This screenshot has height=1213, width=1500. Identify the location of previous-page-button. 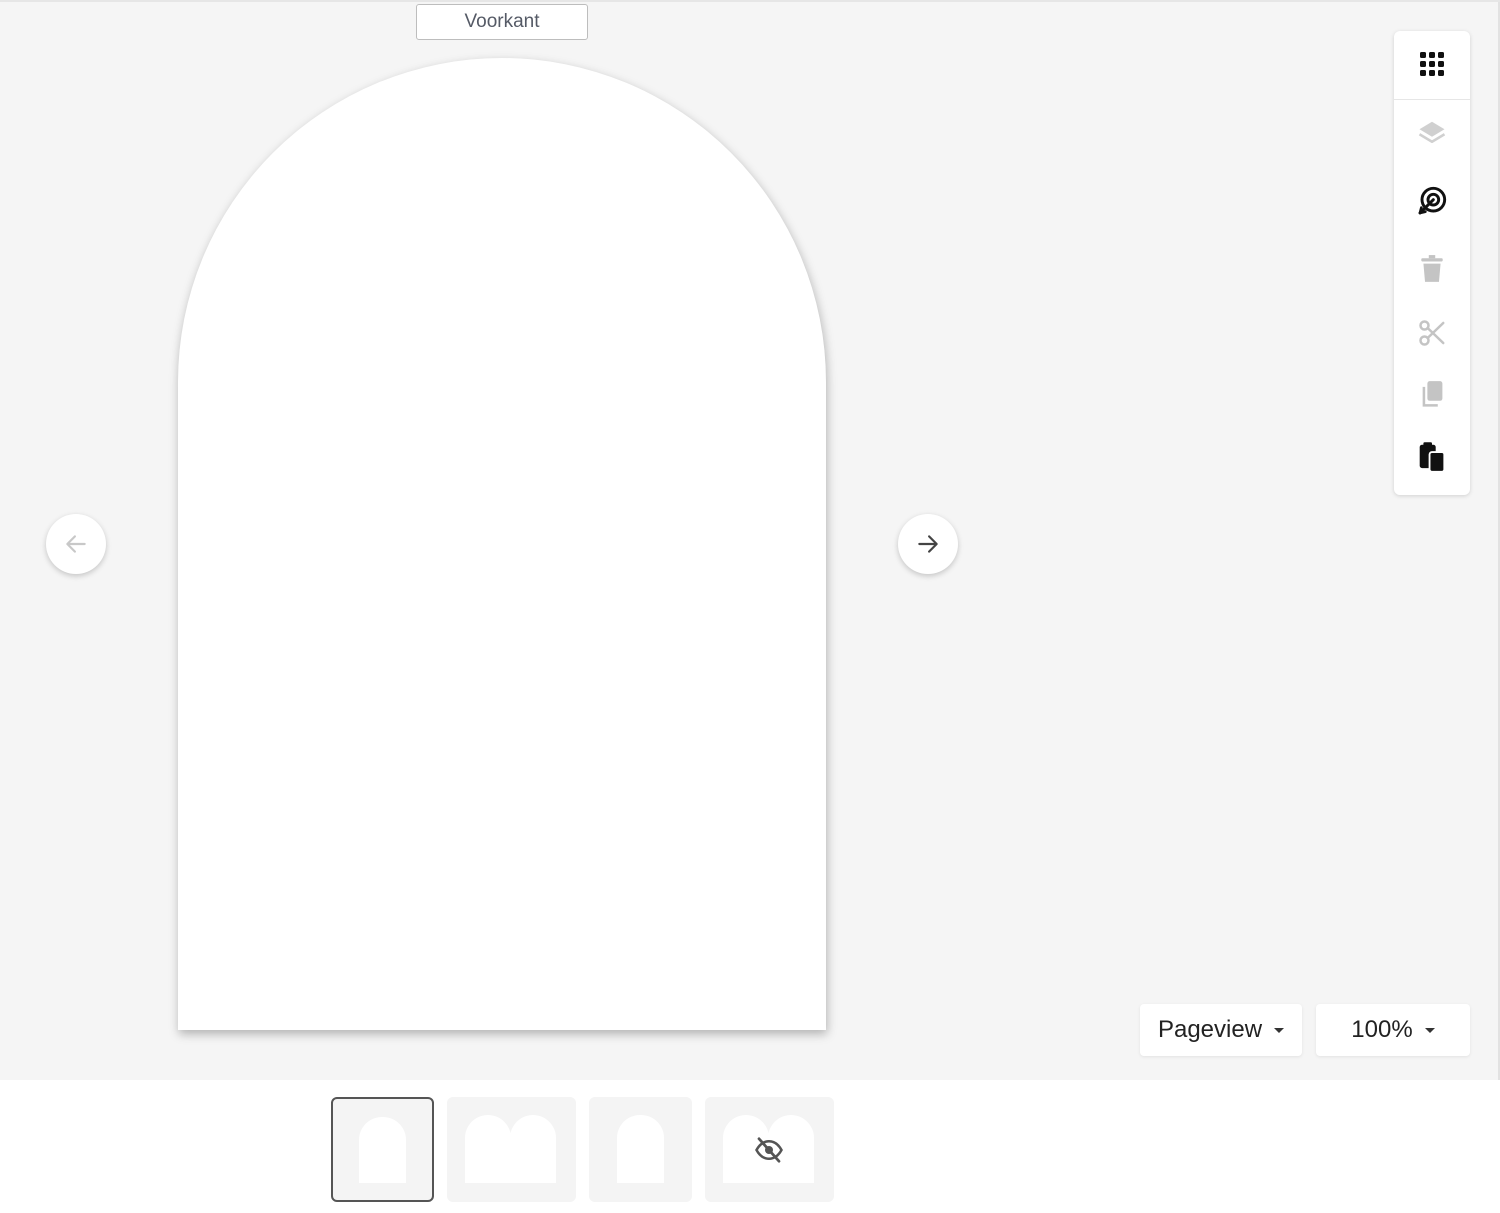
(76, 544).